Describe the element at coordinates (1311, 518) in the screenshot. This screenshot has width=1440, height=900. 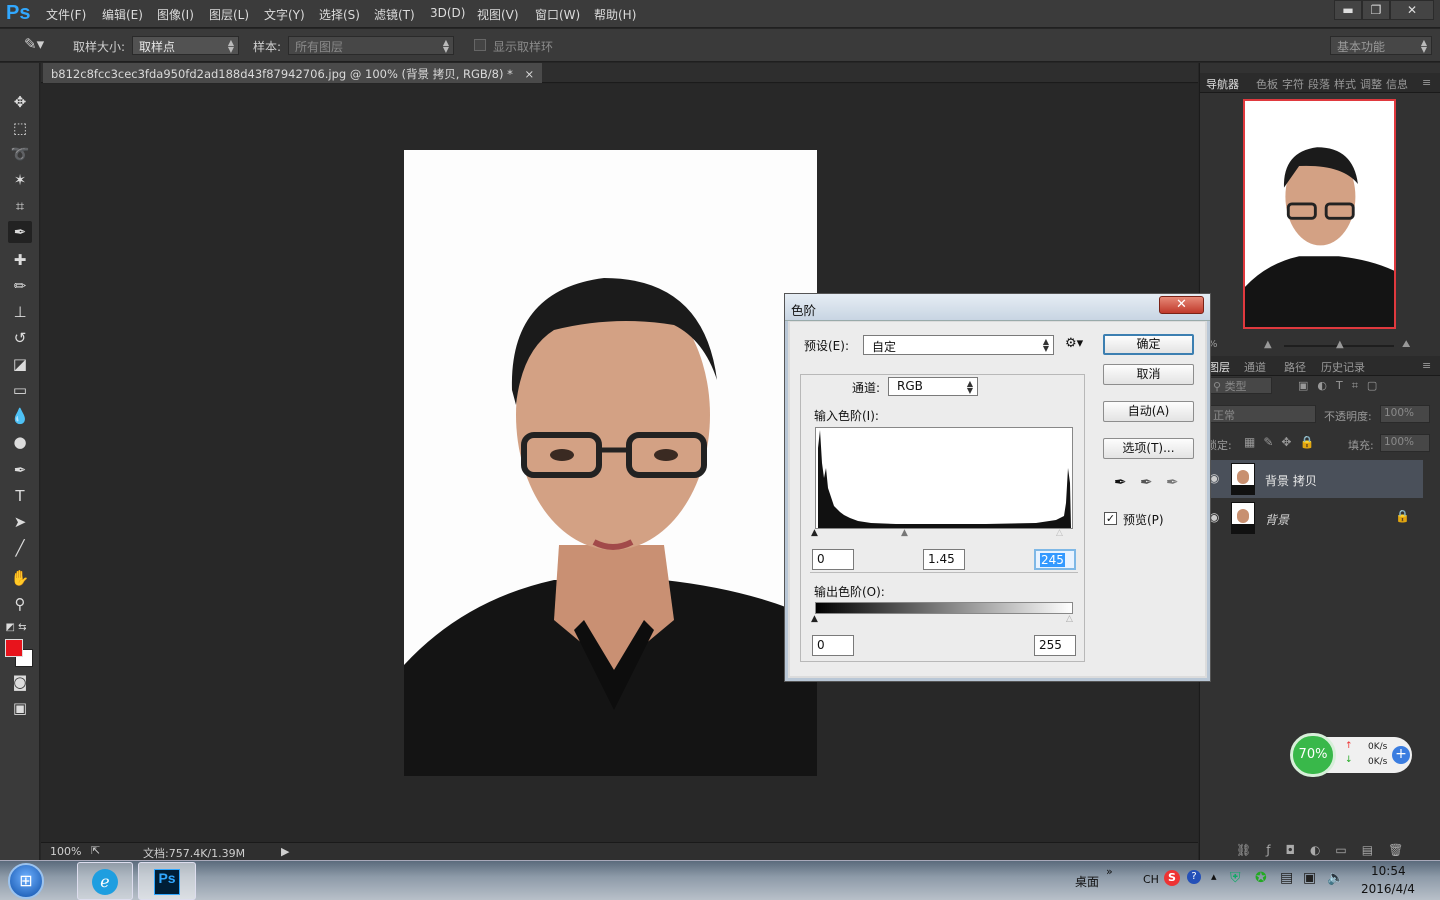
I see `layer-row: ◉ 背景 🔒` at that location.